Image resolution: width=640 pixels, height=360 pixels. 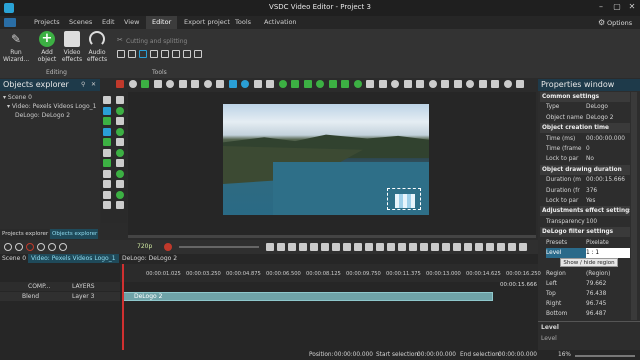 What do you see at coordinates (608, 284) in the screenshot?
I see `region-value: 79.662` at bounding box center [608, 284].